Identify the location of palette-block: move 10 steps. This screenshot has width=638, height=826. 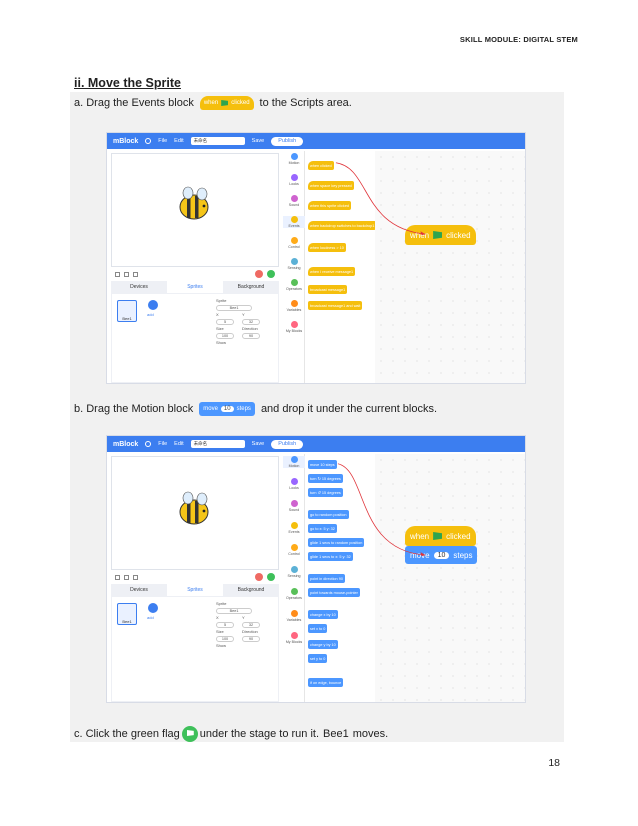
(322, 464).